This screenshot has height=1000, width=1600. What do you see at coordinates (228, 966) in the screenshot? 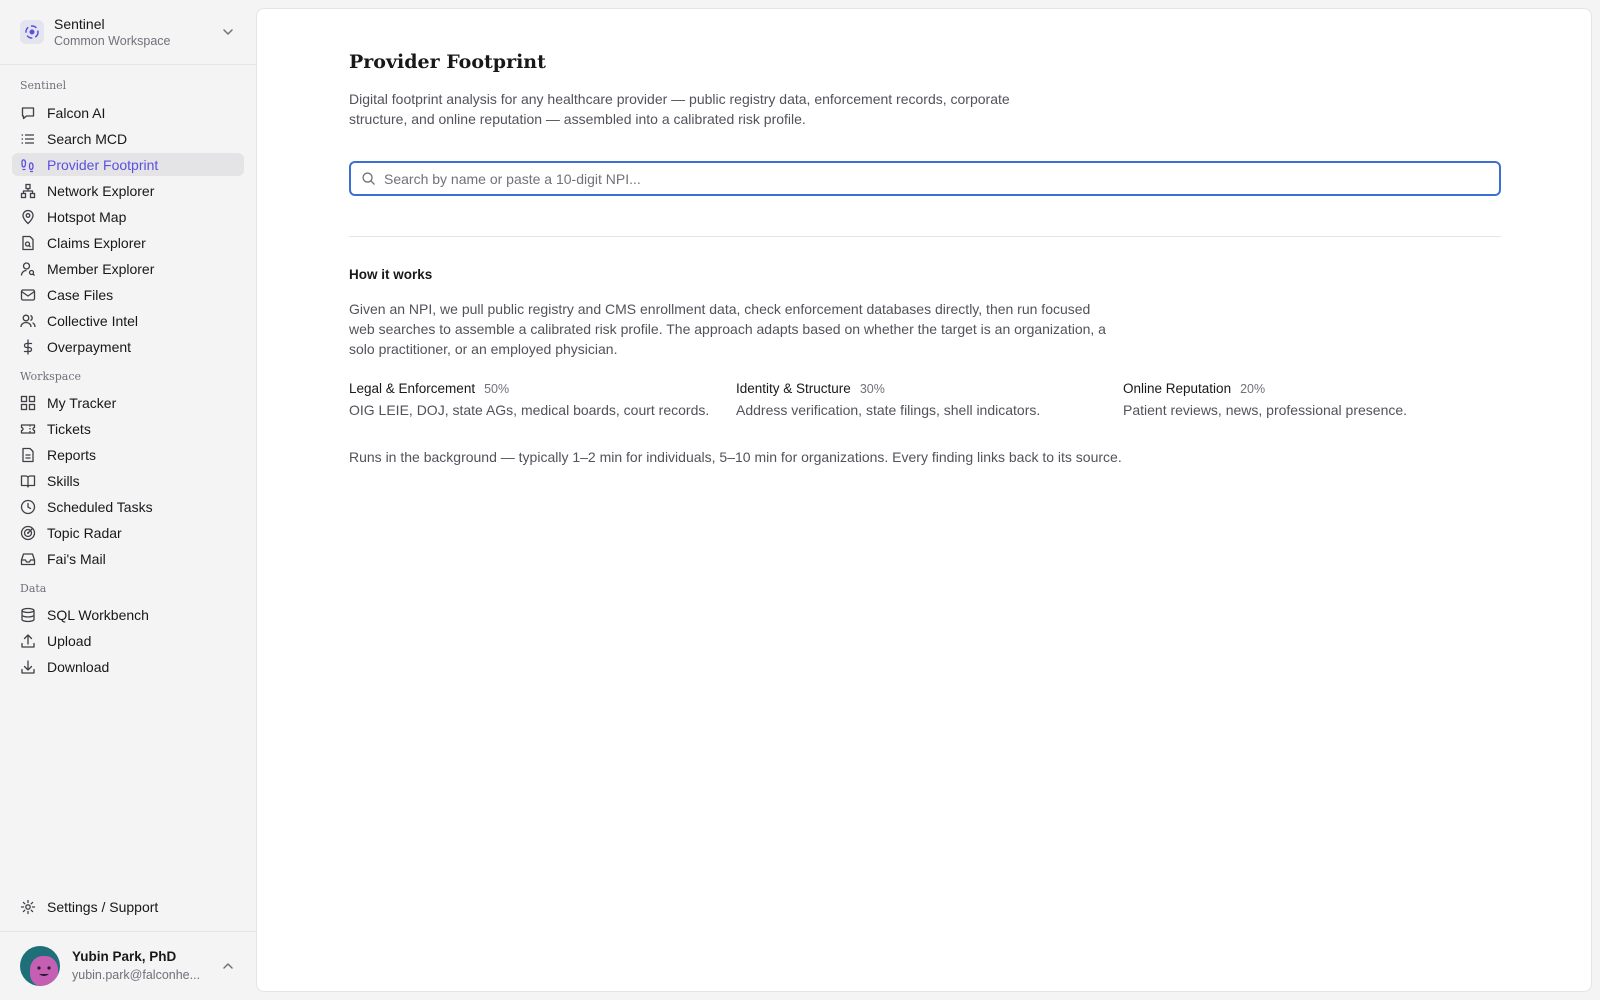
I see `chevron-up-icon` at bounding box center [228, 966].